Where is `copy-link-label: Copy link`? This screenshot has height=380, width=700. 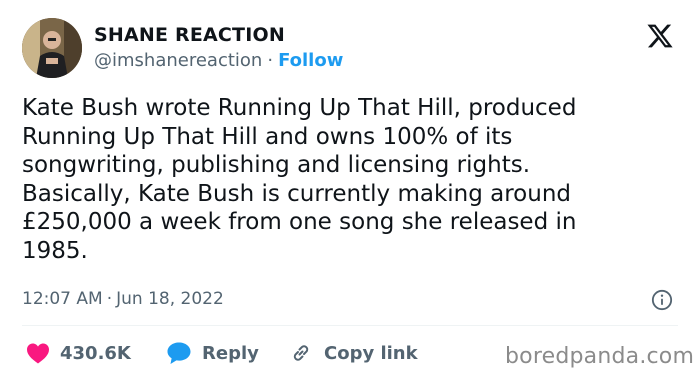
copy-link-label: Copy link is located at coordinates (371, 353).